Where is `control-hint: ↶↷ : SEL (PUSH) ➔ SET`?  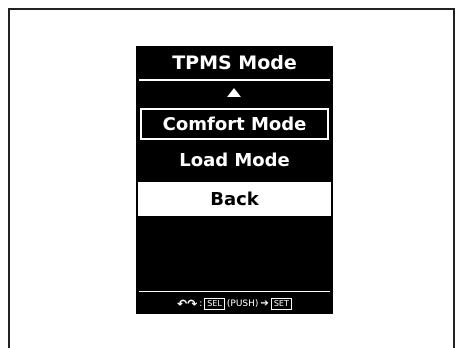 control-hint: ↶↷ : SEL (PUSH) ➔ SET is located at coordinates (234, 303).